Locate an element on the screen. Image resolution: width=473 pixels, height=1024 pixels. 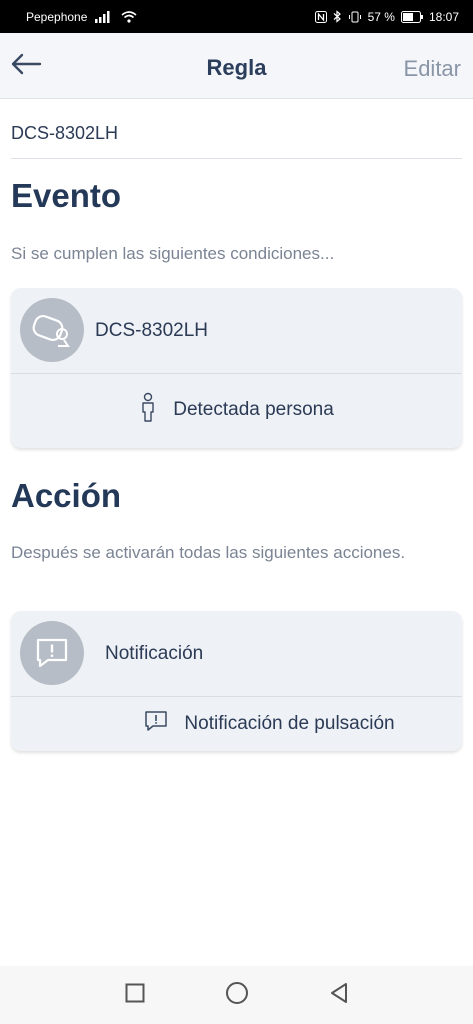
event-device-row: DCS-8302LH is located at coordinates (236, 331).